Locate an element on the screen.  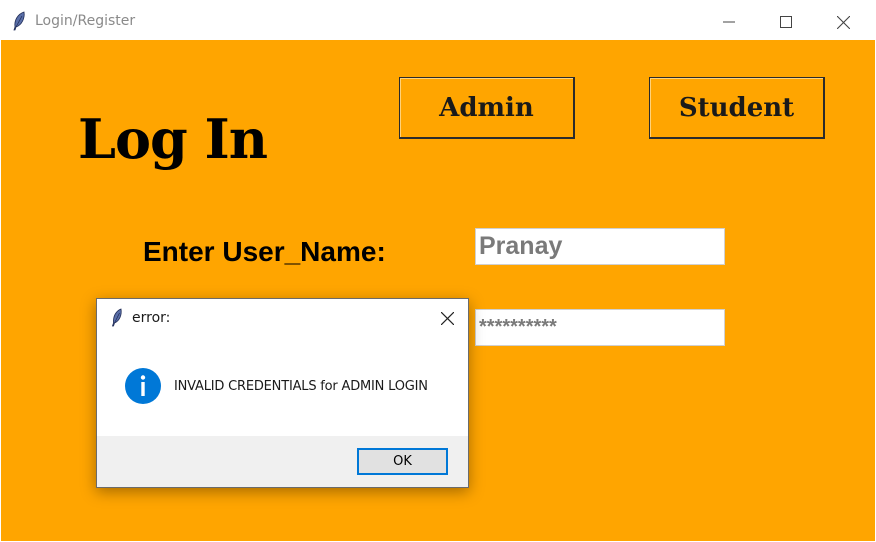
close-button is located at coordinates (843, 22).